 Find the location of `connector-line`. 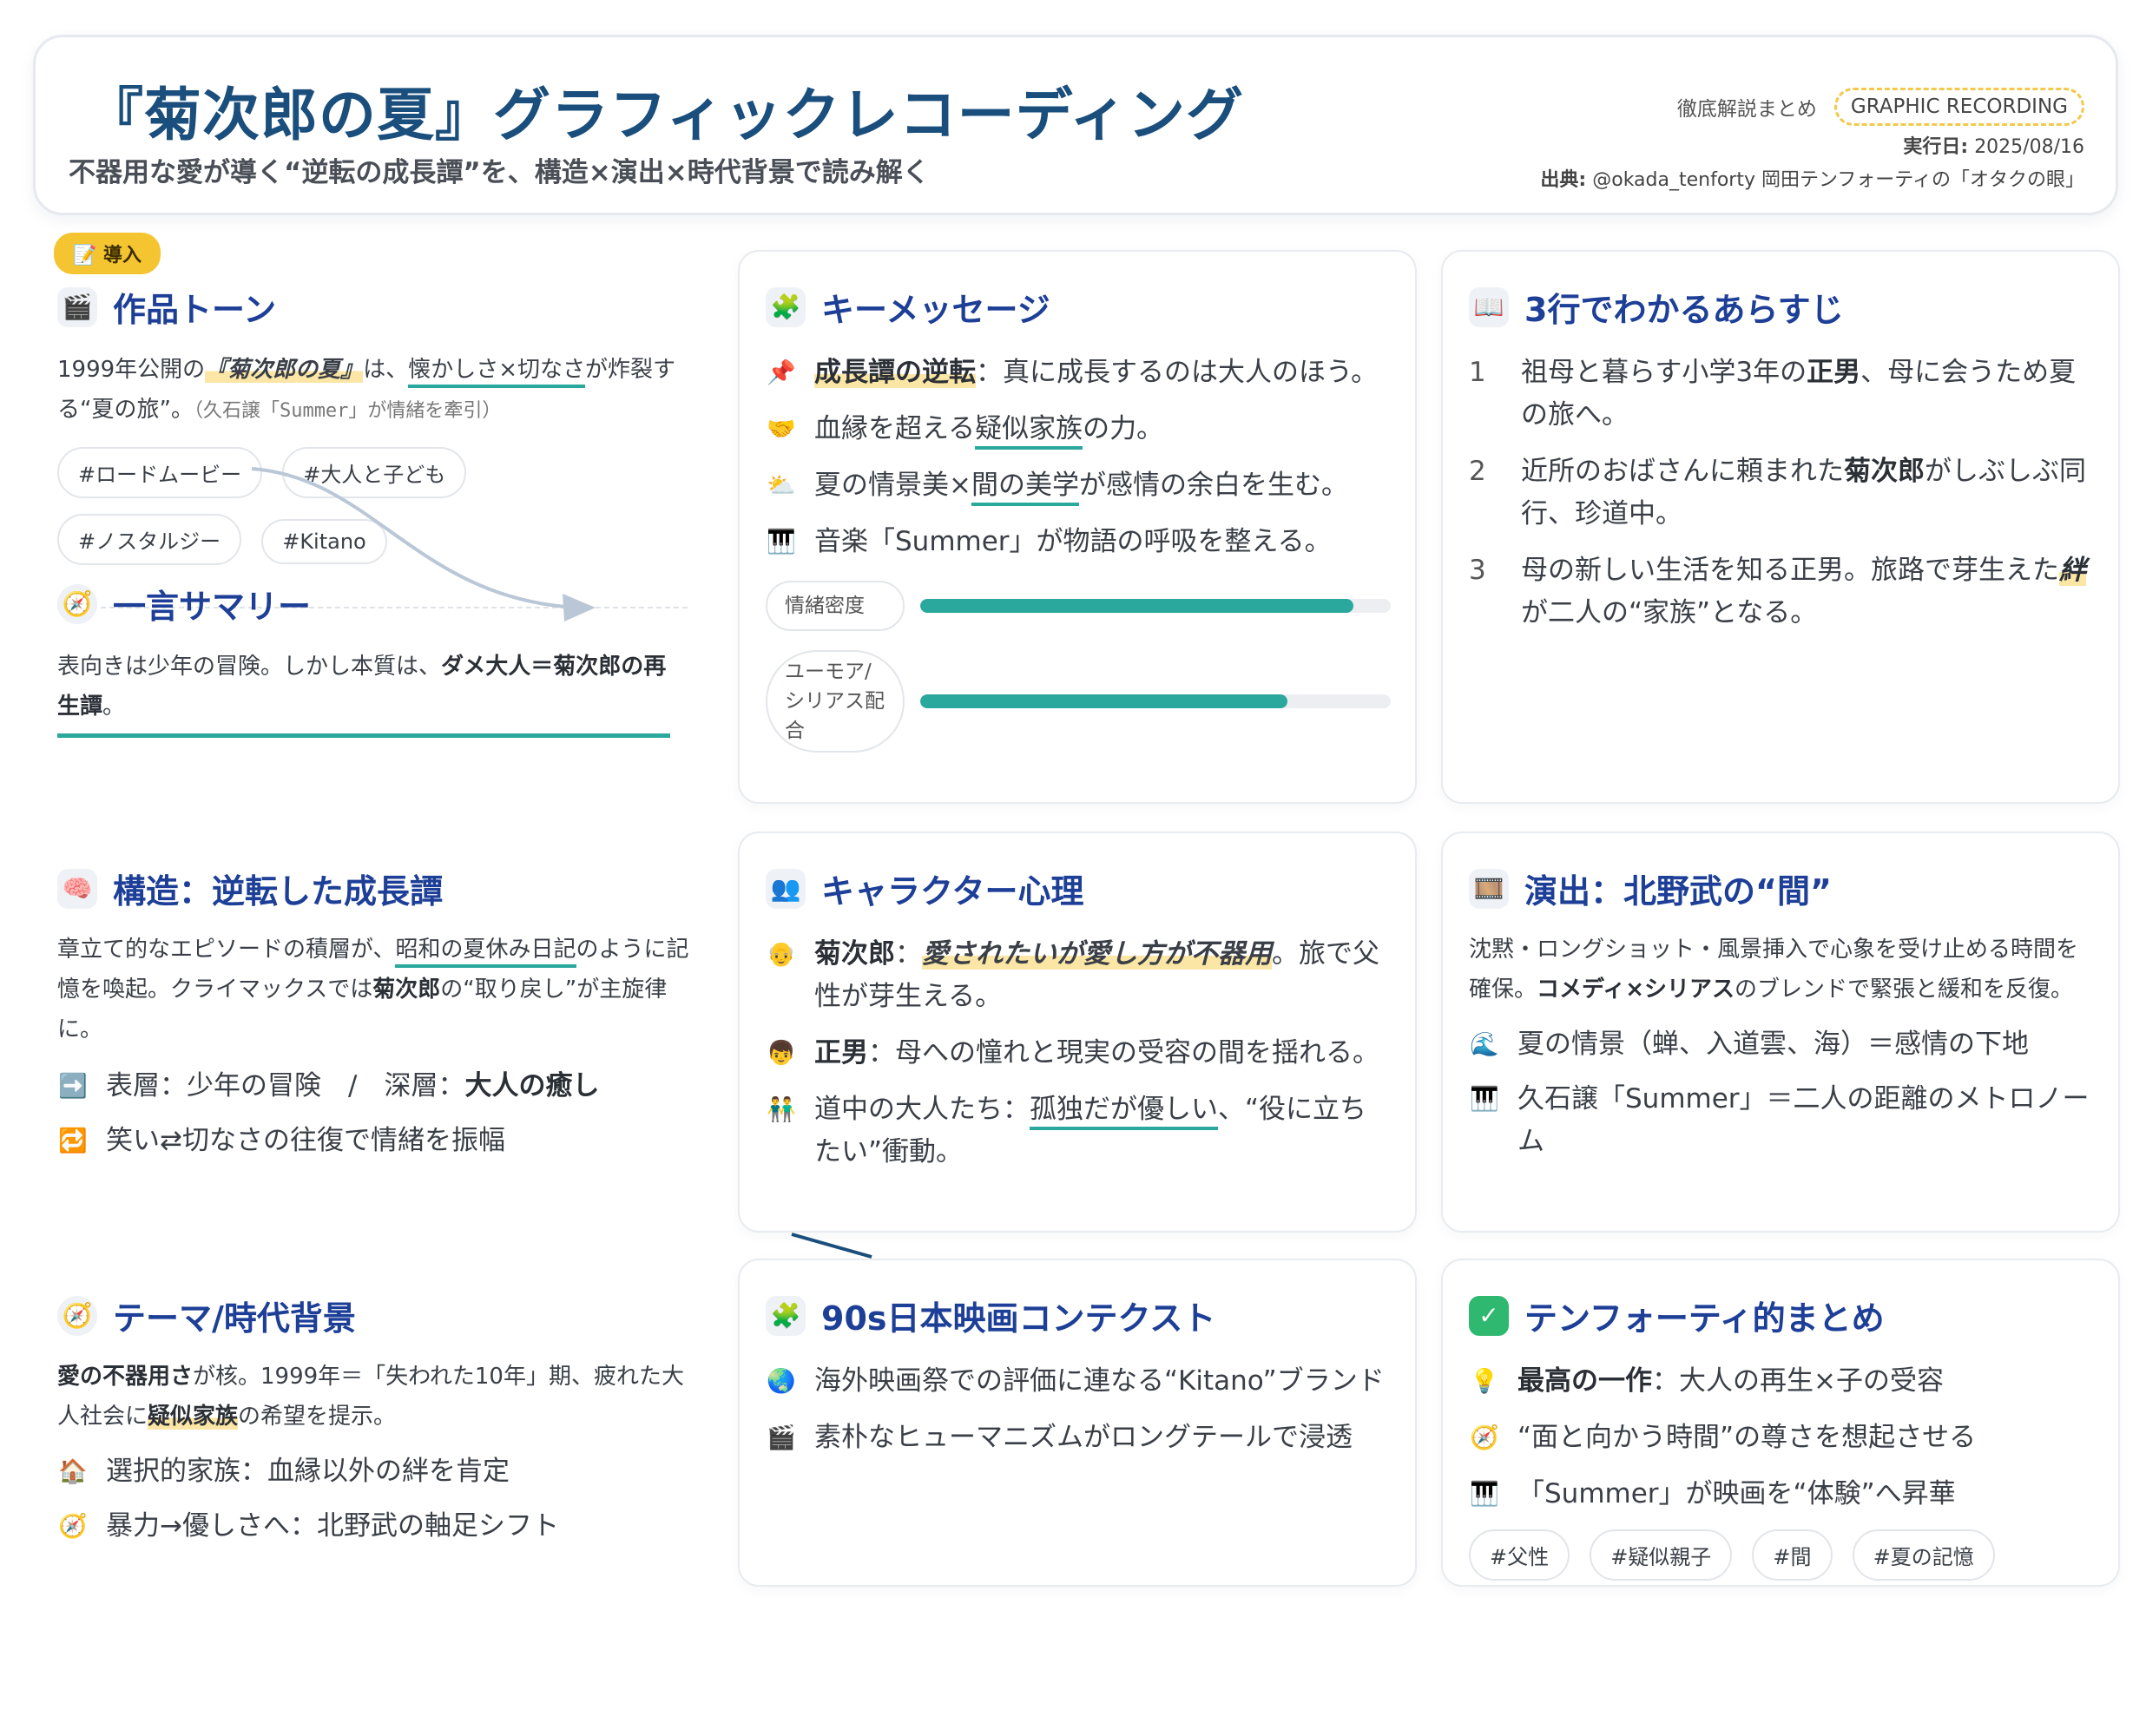

connector-line is located at coordinates (831, 1246).